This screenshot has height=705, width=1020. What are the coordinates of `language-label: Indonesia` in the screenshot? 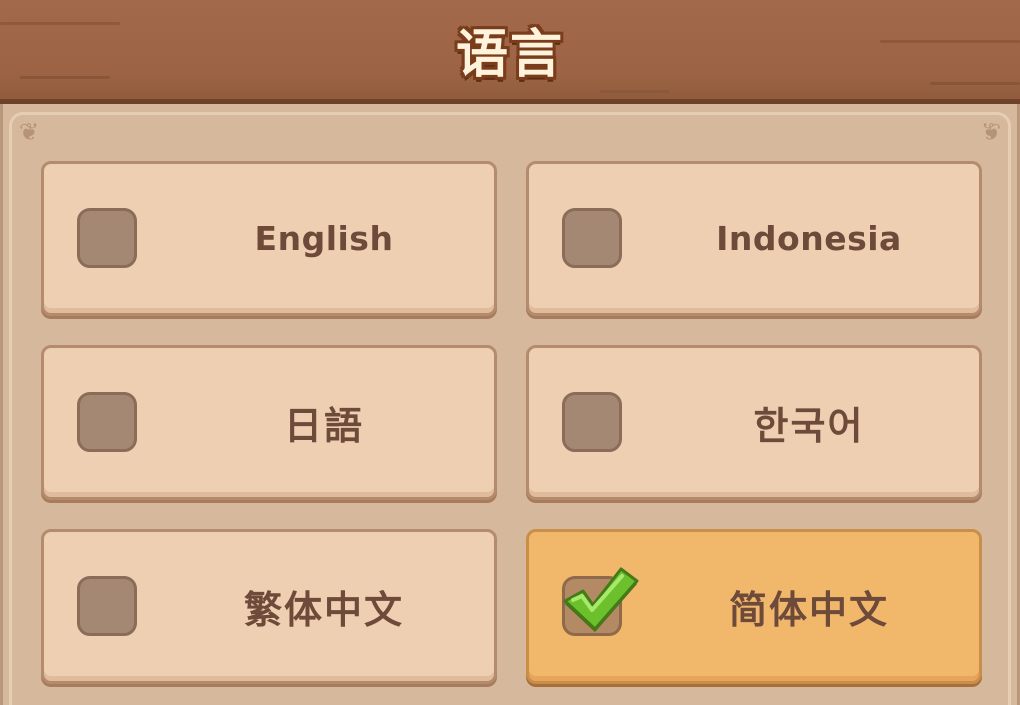 It's located at (809, 238).